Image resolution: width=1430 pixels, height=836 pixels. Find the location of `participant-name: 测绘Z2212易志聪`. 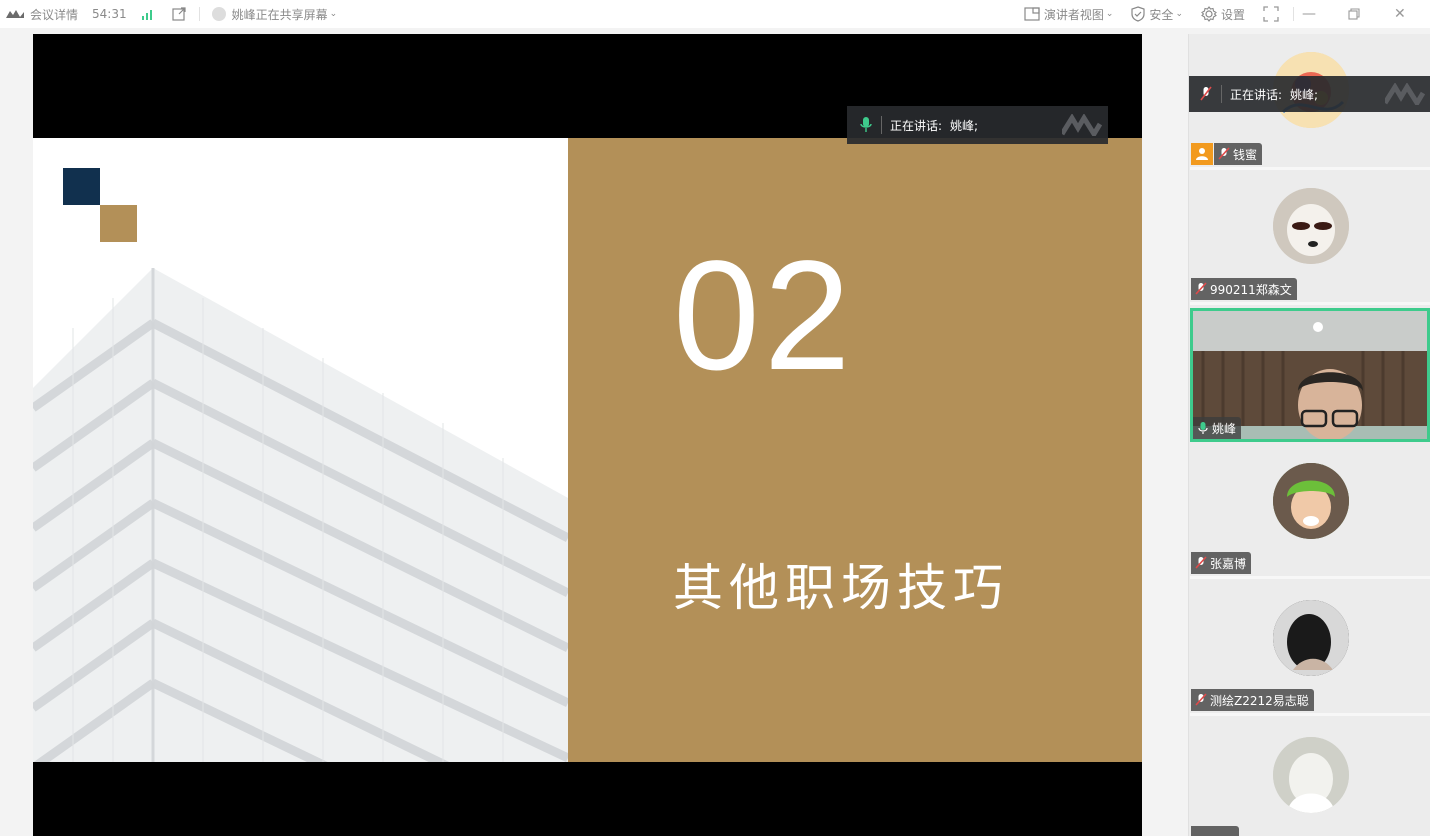

participant-name: 测绘Z2212易志聪 is located at coordinates (1259, 700).